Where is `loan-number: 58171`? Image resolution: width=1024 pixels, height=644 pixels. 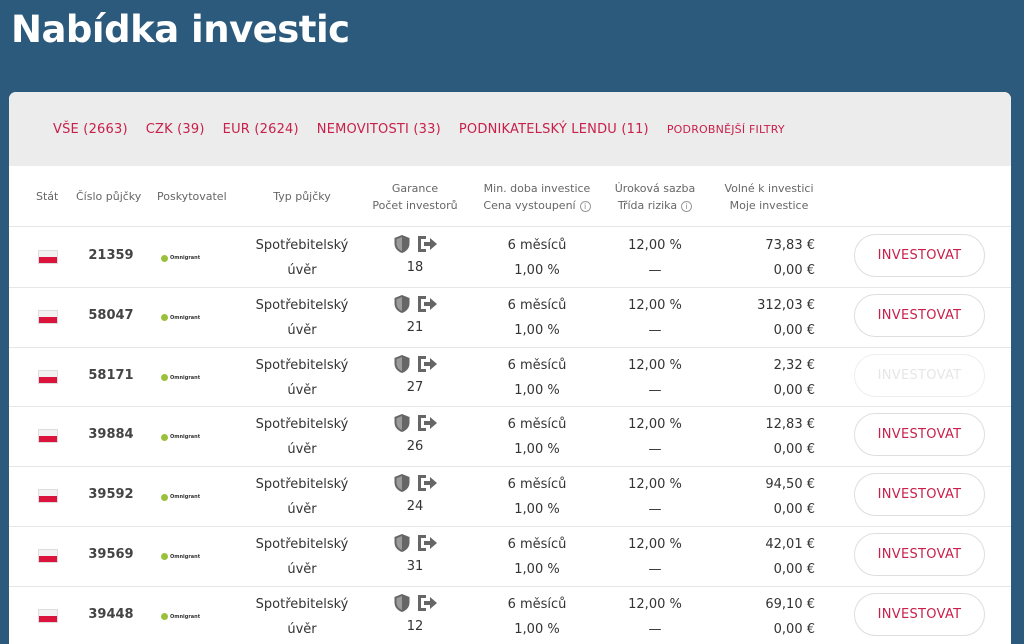 loan-number: 58171 is located at coordinates (111, 375).